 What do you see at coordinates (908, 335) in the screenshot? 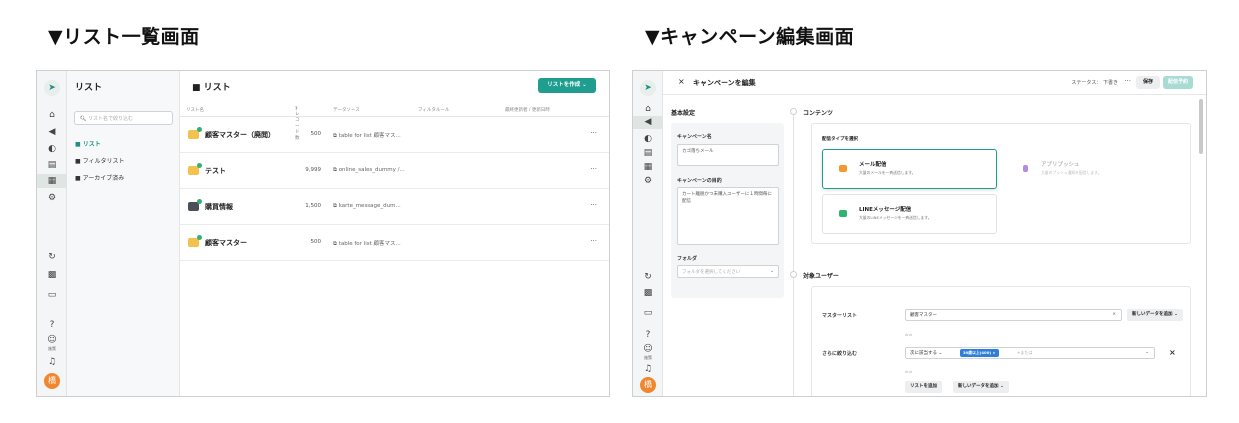
I see `and-connector: And` at bounding box center [908, 335].